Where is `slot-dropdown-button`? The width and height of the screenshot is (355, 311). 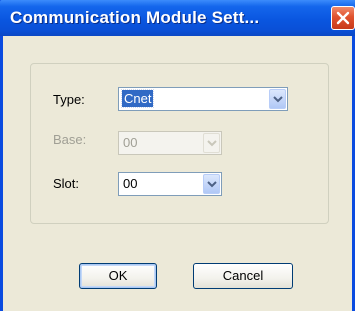 slot-dropdown-button is located at coordinates (211, 184).